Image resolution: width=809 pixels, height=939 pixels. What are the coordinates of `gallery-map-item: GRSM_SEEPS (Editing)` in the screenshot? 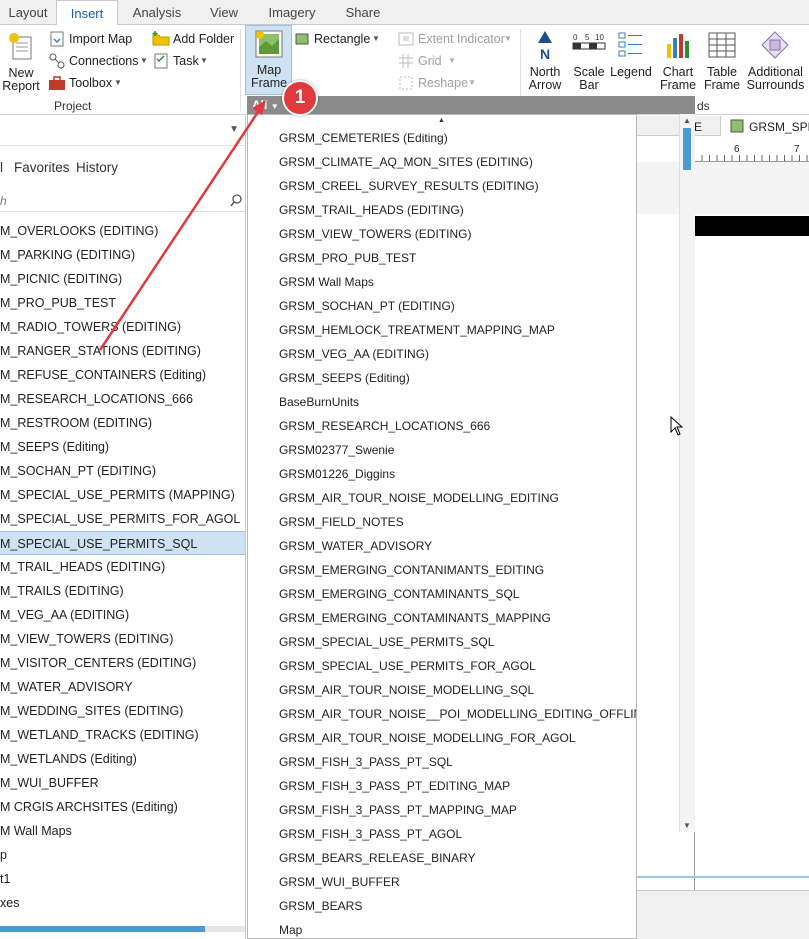 It's located at (344, 378).